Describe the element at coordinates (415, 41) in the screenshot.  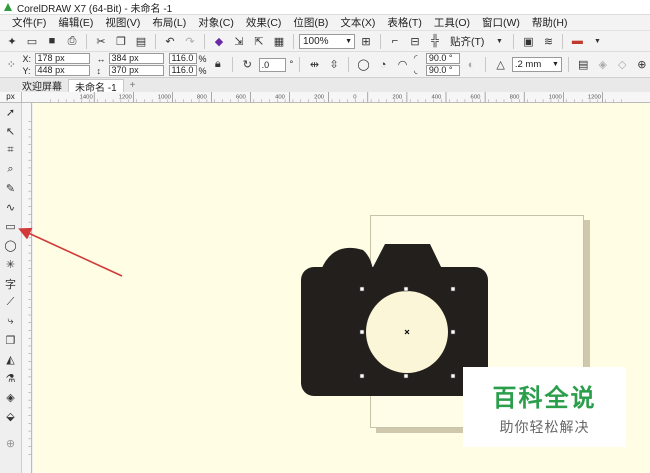
I see `show-grid-icon: ⊟` at that location.